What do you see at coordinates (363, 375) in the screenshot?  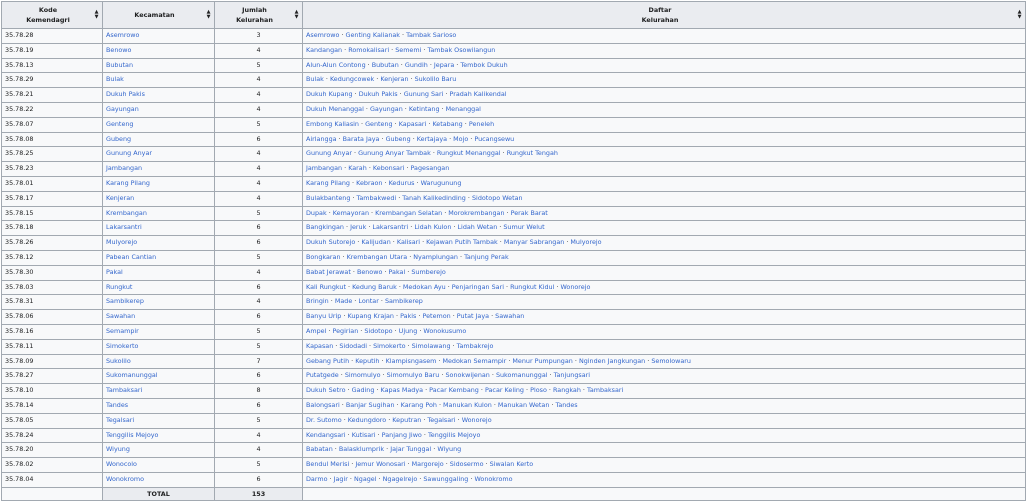 I see `kelurahan-link: Simomulyo` at bounding box center [363, 375].